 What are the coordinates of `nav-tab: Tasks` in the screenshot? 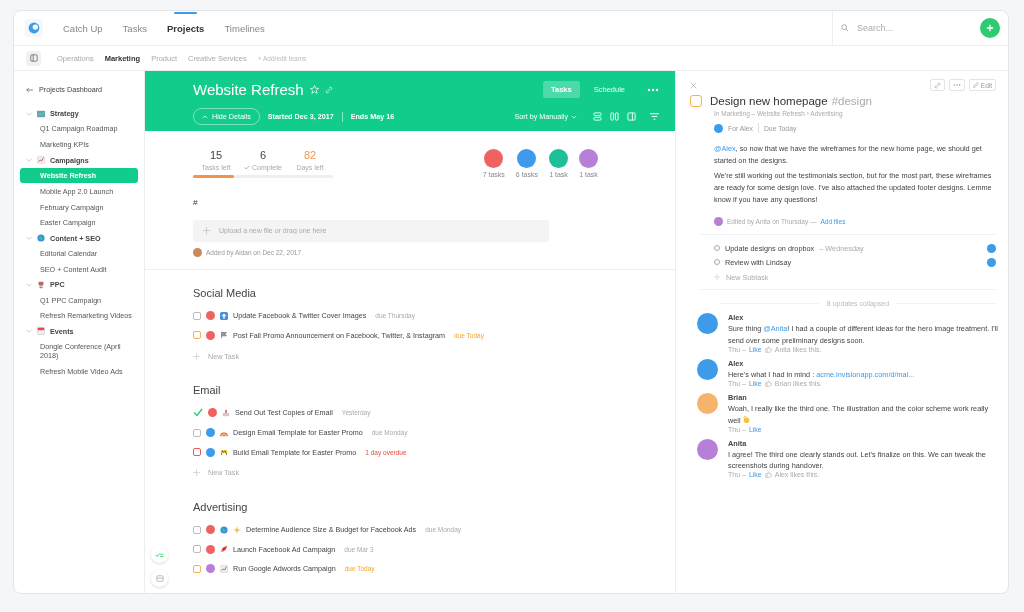 It's located at (134, 28).